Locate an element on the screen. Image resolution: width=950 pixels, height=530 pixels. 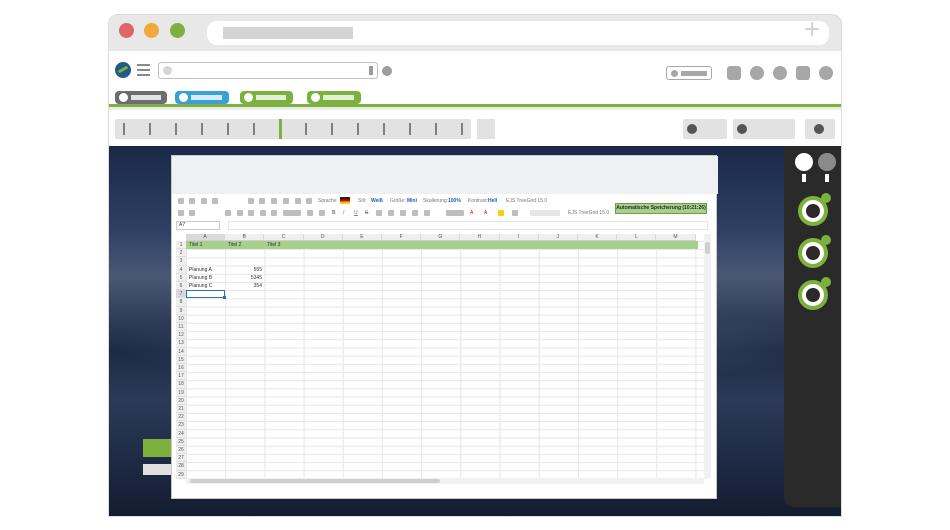
autosave-button: Automatische Speicherung (10:21:26) is located at coordinates (661, 208).